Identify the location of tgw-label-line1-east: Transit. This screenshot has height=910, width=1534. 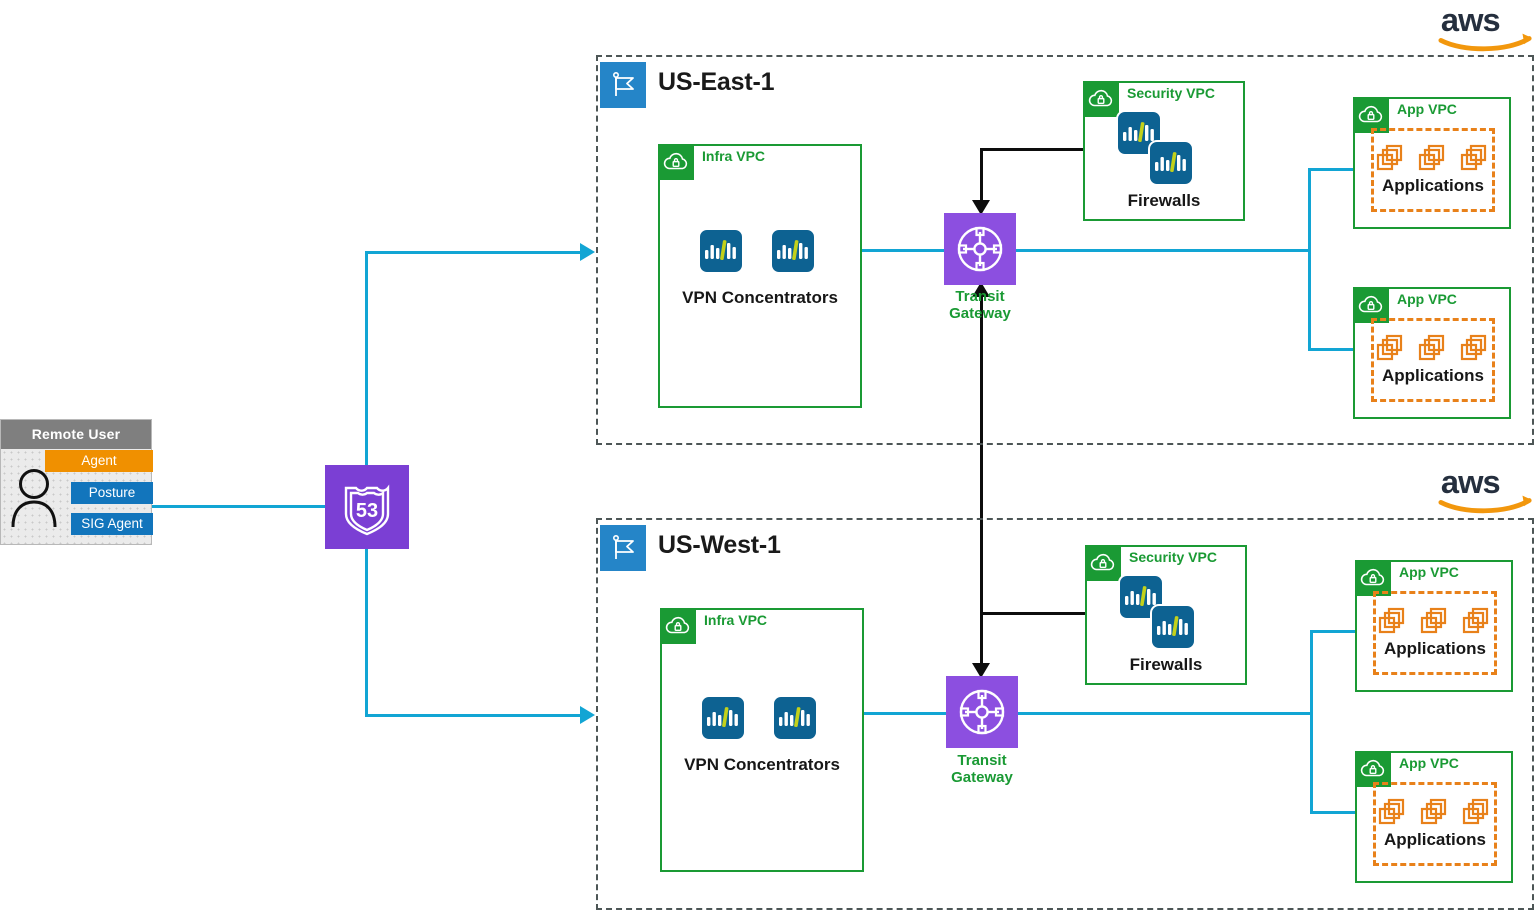
(980, 296).